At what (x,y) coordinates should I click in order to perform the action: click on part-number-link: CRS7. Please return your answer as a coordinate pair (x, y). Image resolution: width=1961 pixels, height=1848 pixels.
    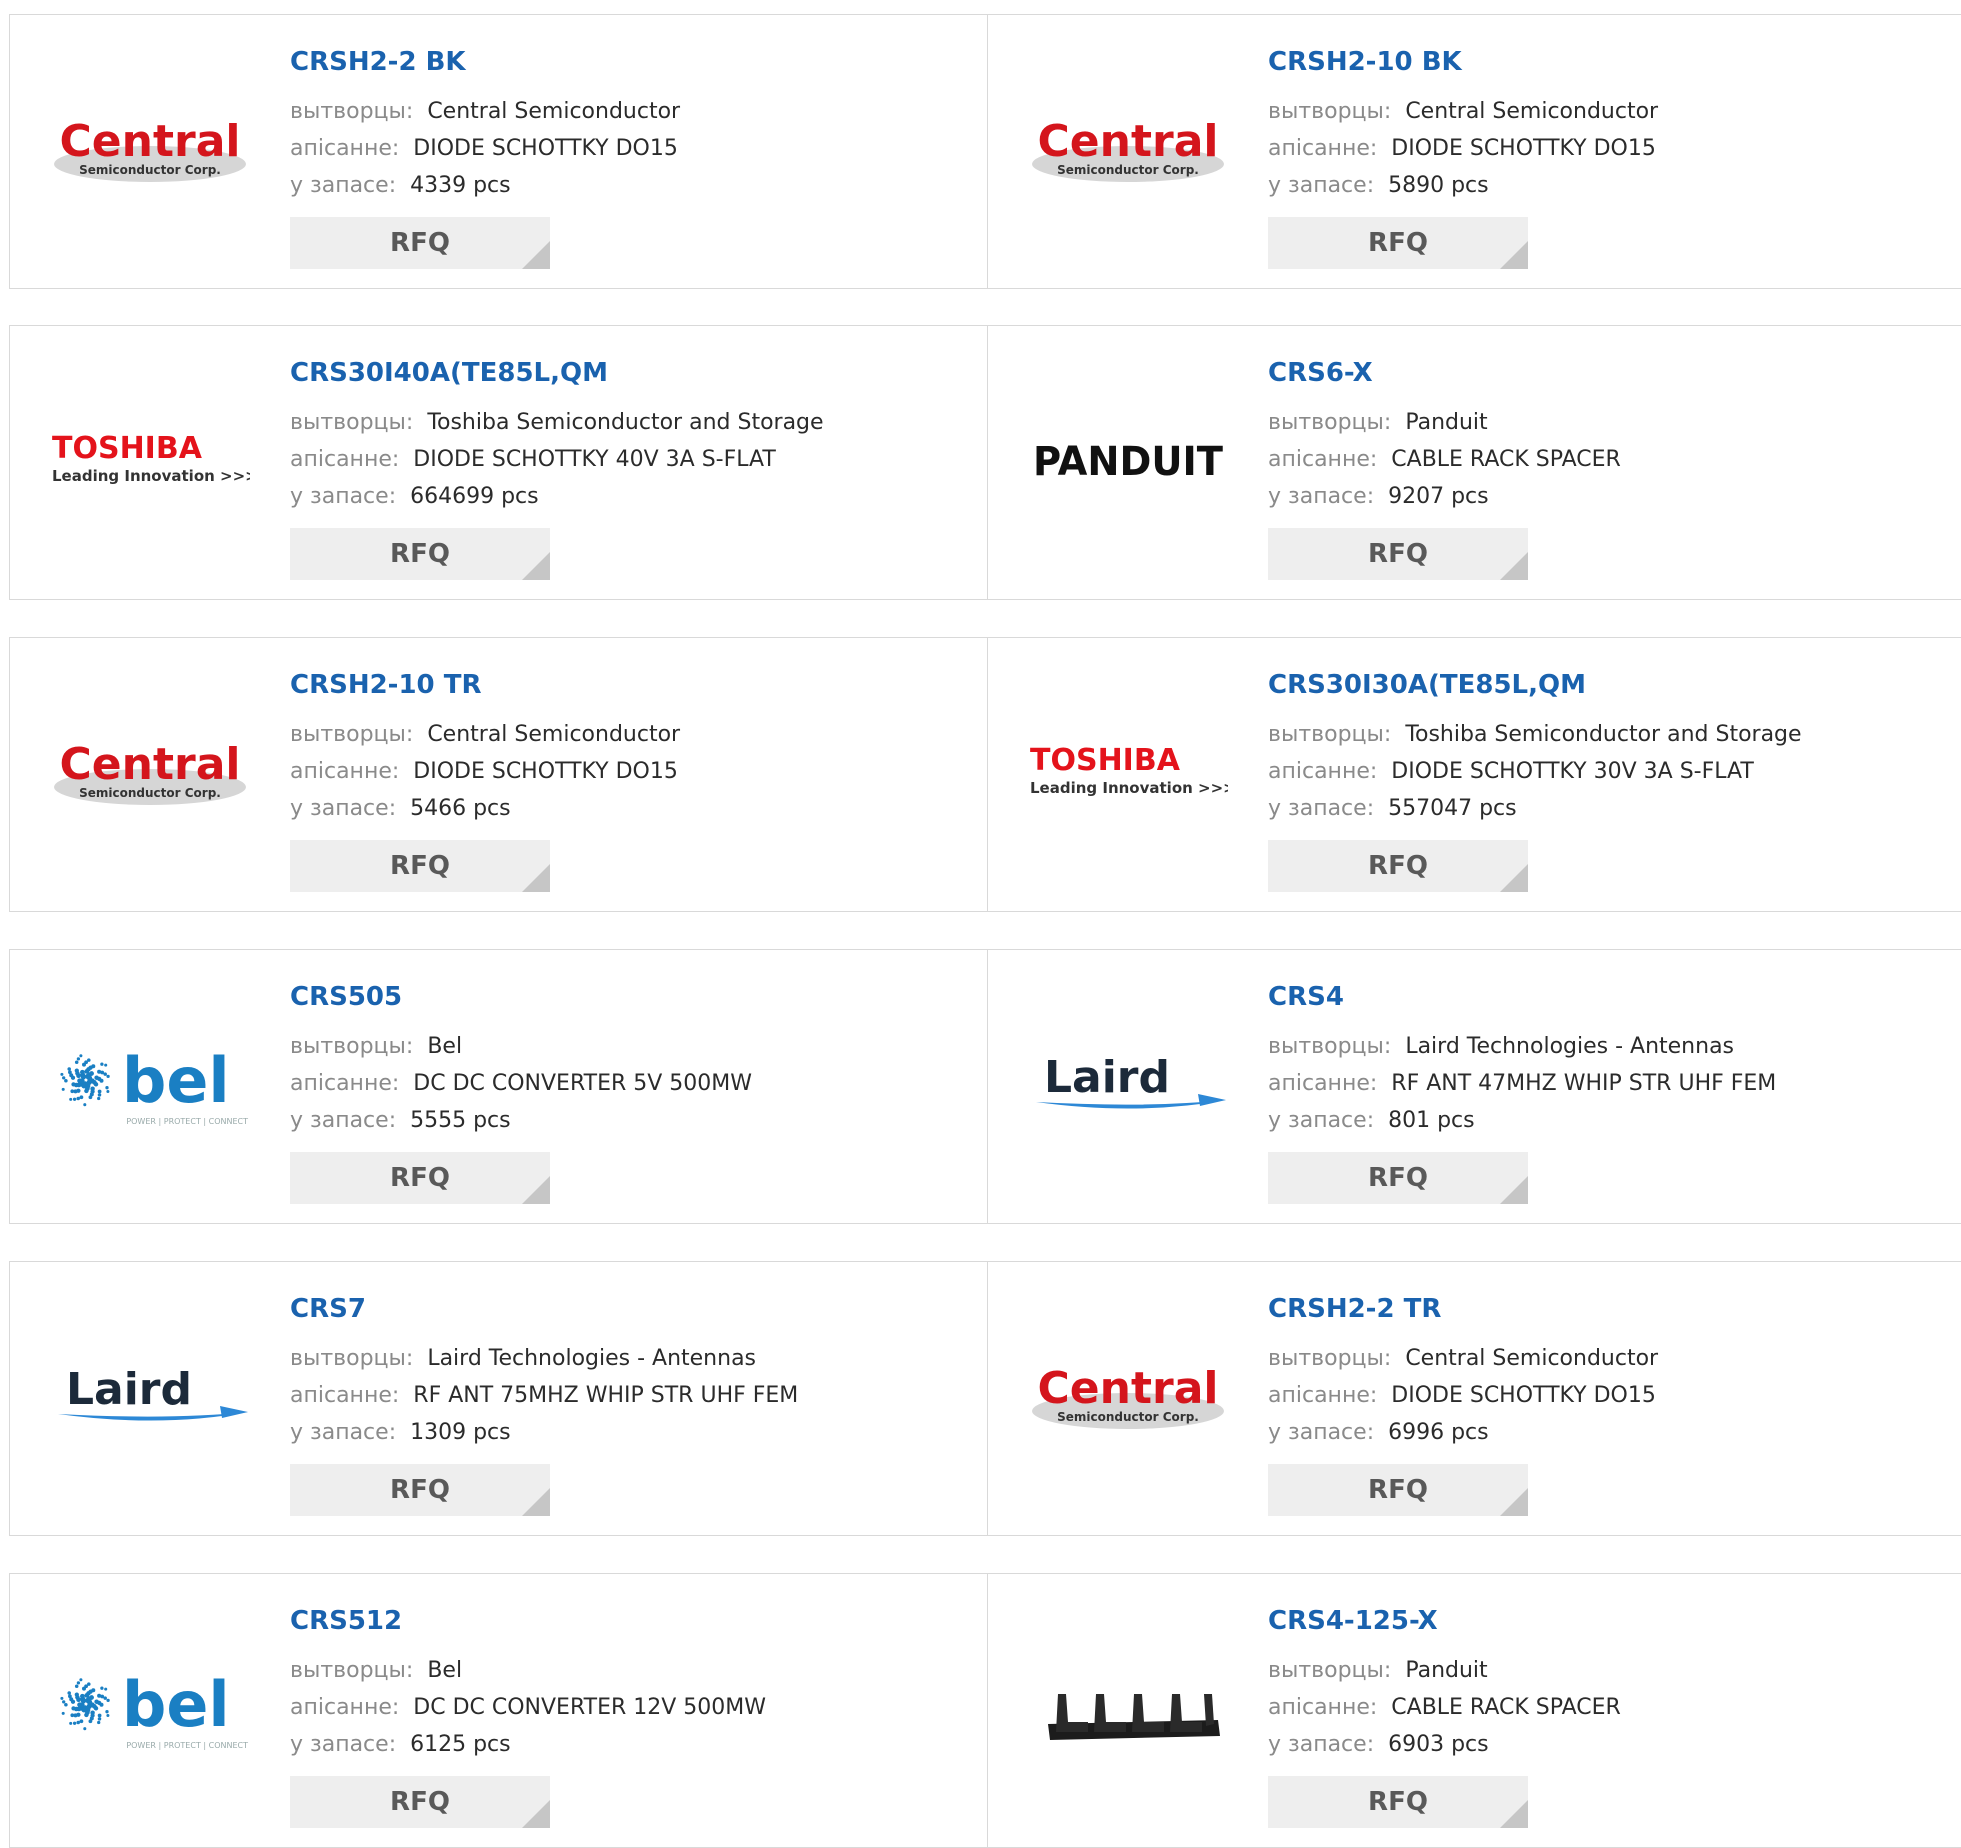
    Looking at the image, I should click on (328, 1309).